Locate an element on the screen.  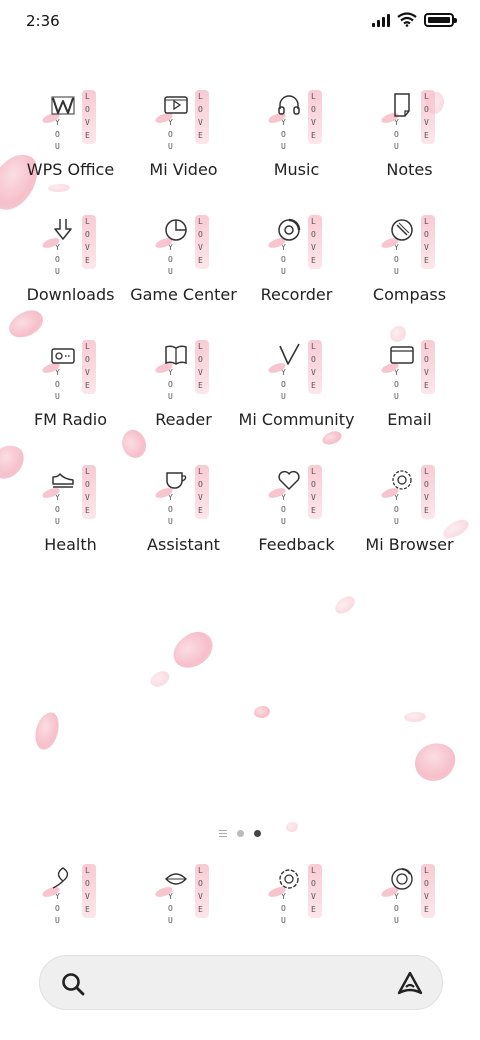
assistant-triangle-icon is located at coordinates (410, 984).